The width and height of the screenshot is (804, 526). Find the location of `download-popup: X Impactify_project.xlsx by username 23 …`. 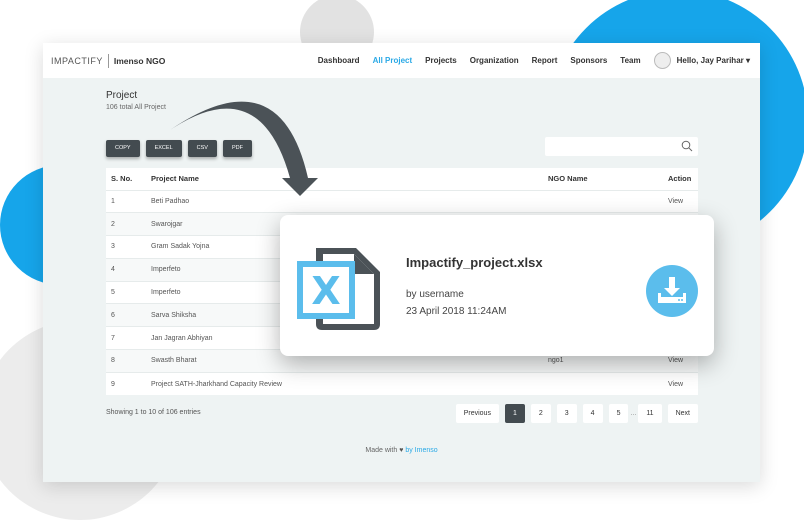

download-popup: X Impactify_project.xlsx by username 23 … is located at coordinates (497, 285).